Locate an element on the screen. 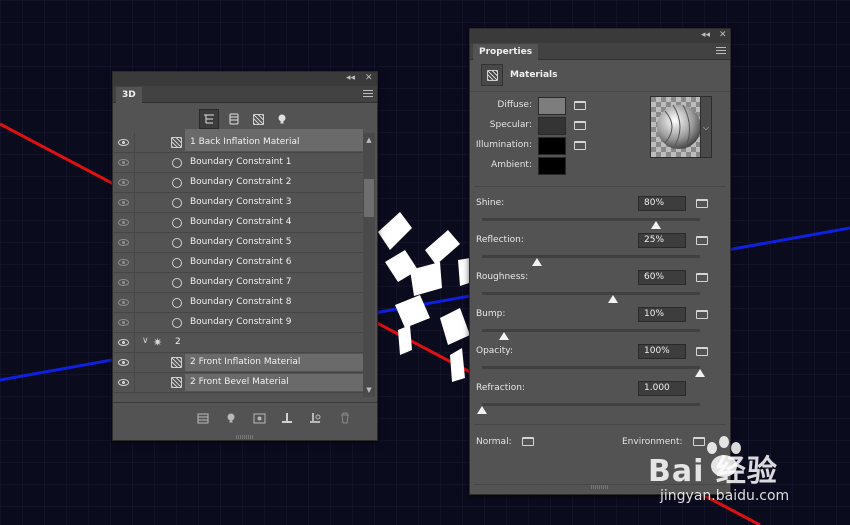 This screenshot has height=525, width=850. layer-row: Boundary Constraint 7 is located at coordinates (238, 283).